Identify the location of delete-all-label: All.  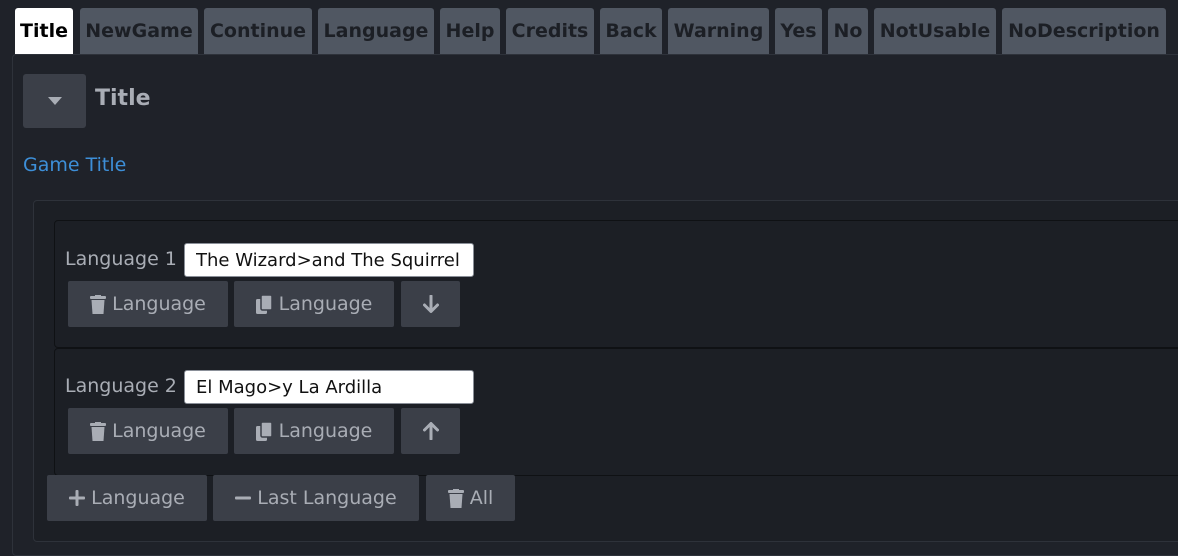
(481, 498).